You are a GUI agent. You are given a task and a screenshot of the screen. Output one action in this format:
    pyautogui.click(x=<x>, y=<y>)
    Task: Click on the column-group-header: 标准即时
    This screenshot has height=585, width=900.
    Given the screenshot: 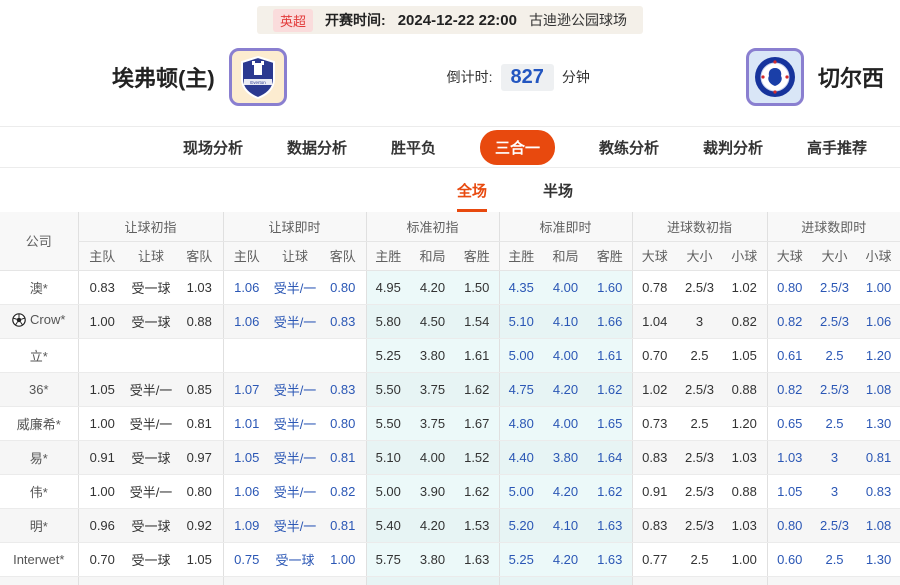 What is the action you would take?
    pyautogui.click(x=565, y=227)
    